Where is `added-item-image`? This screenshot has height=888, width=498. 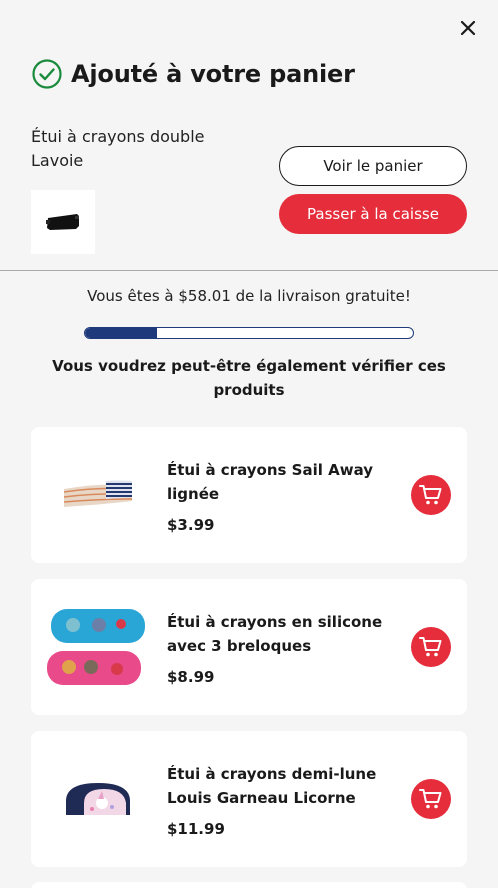 added-item-image is located at coordinates (63, 222).